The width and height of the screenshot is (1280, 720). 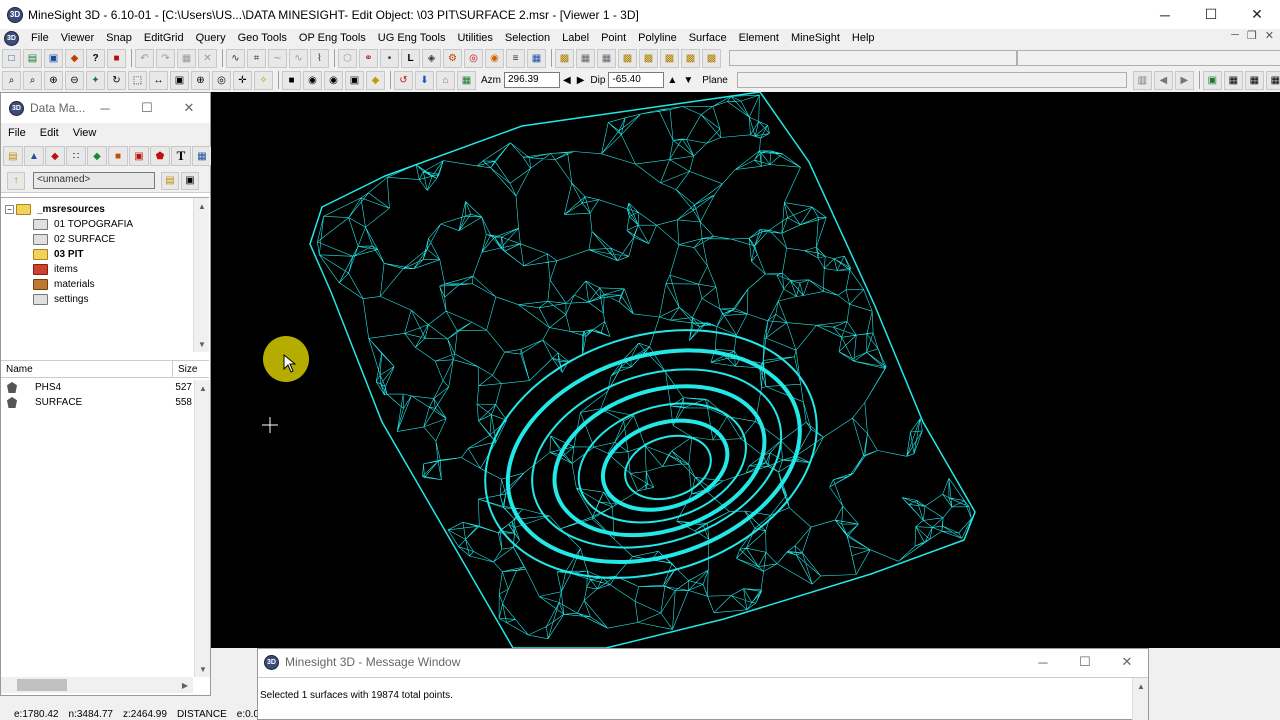 What do you see at coordinates (375, 80) in the screenshot?
I see `render-5-icon: ◆` at bounding box center [375, 80].